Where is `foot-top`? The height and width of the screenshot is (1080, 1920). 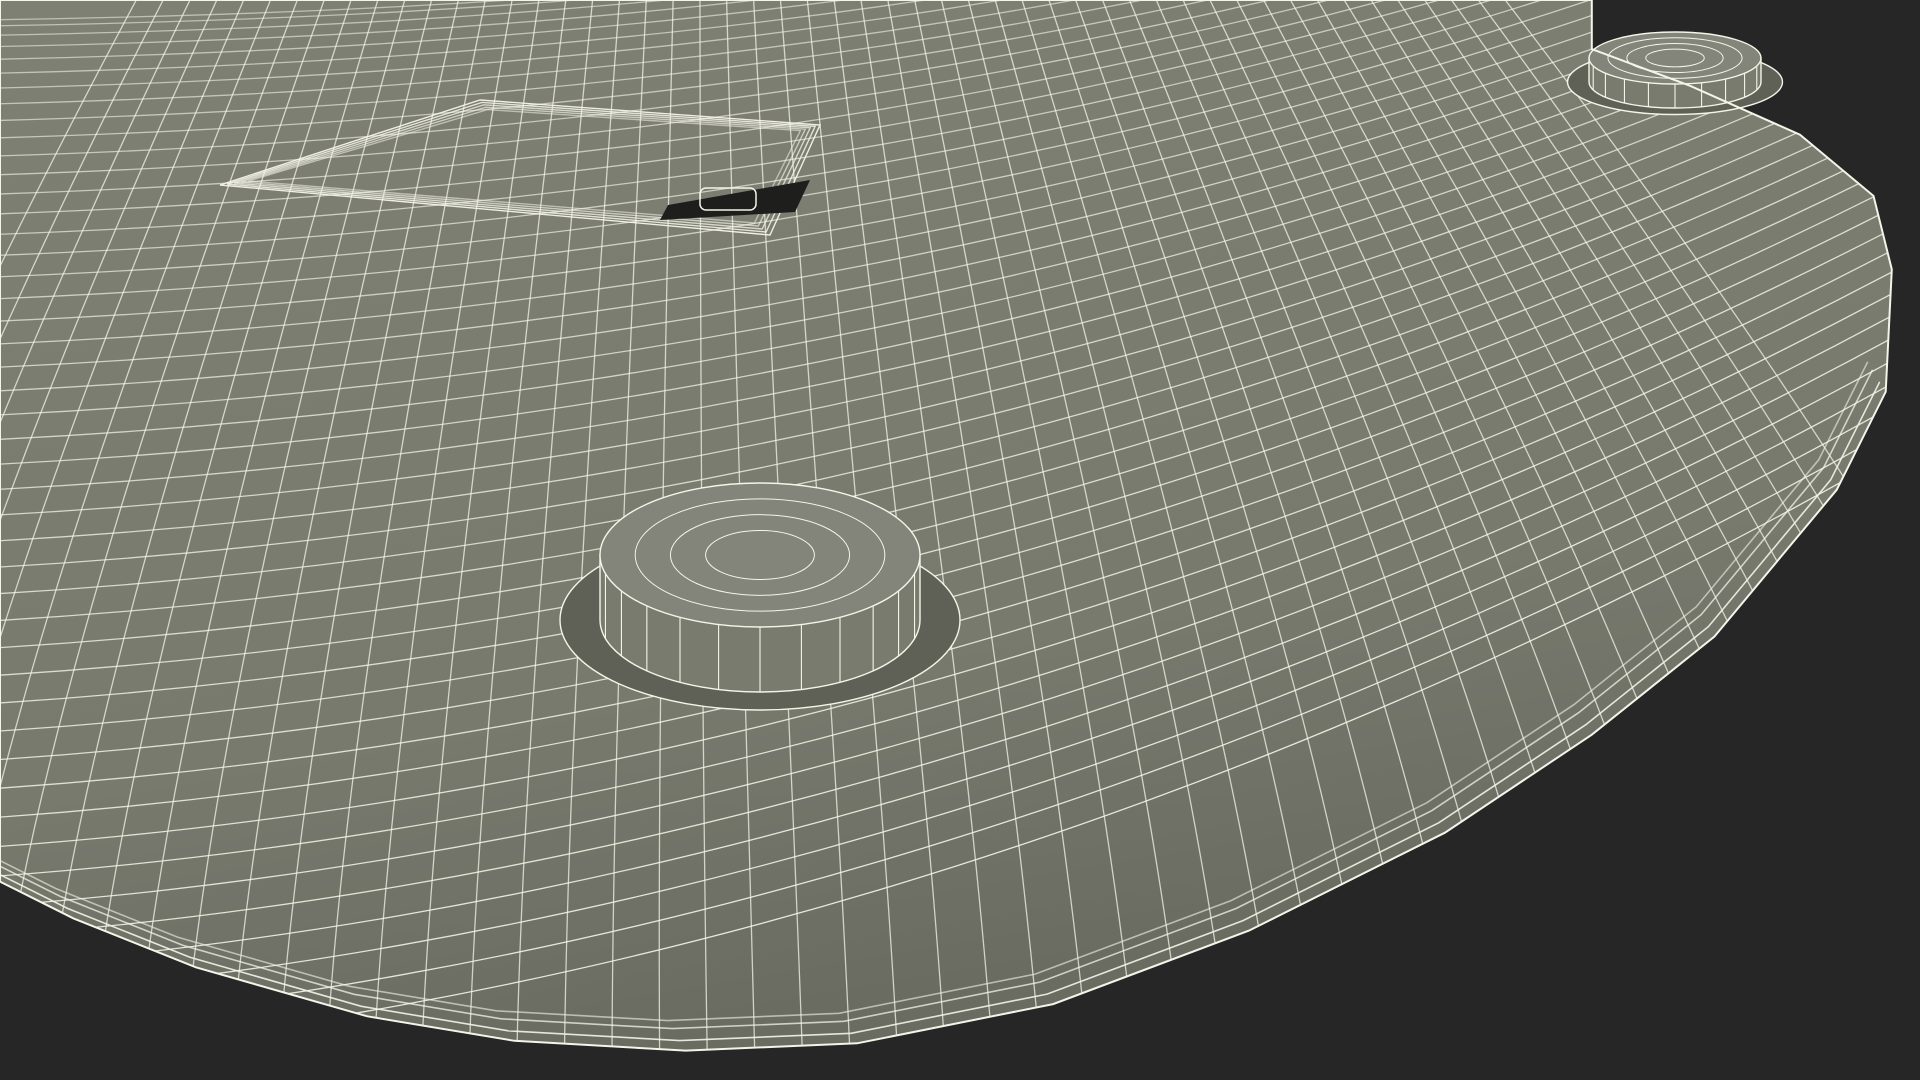
foot-top is located at coordinates (760, 555).